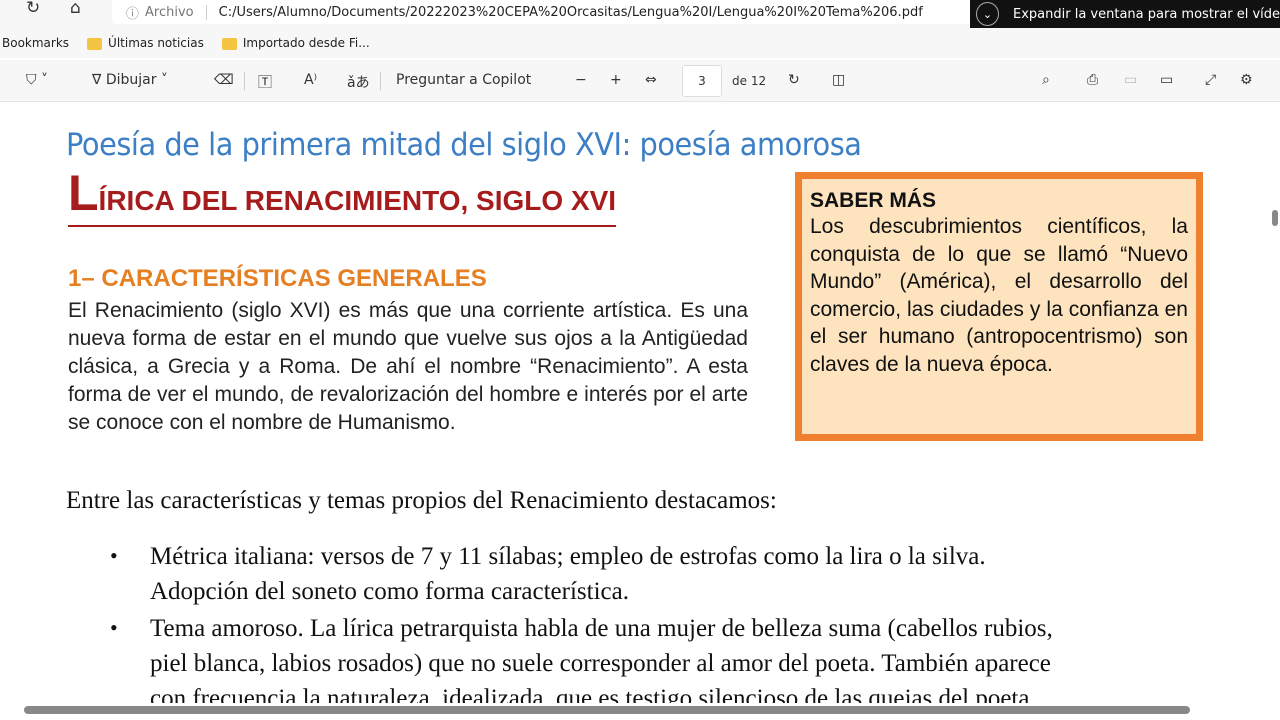 This screenshot has width=1280, height=720. Describe the element at coordinates (140, 43) in the screenshot. I see `bookmark-ultimas-noticias: Últimas noticias` at that location.